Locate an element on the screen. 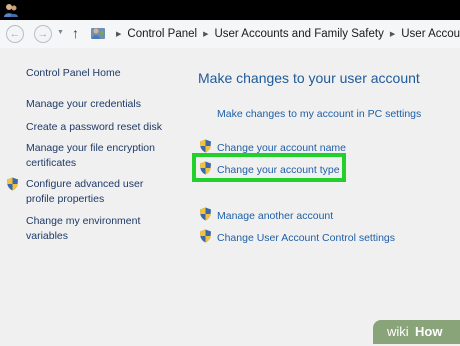 This screenshot has width=460, height=346. recent-locations-dropdown: ▼ is located at coordinates (60, 32).